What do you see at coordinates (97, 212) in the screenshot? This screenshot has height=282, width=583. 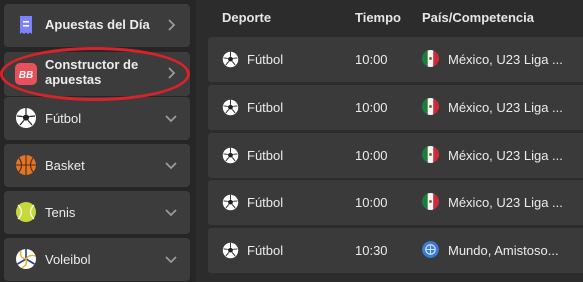 I see `sidebar-item-tenis: Tenis` at bounding box center [97, 212].